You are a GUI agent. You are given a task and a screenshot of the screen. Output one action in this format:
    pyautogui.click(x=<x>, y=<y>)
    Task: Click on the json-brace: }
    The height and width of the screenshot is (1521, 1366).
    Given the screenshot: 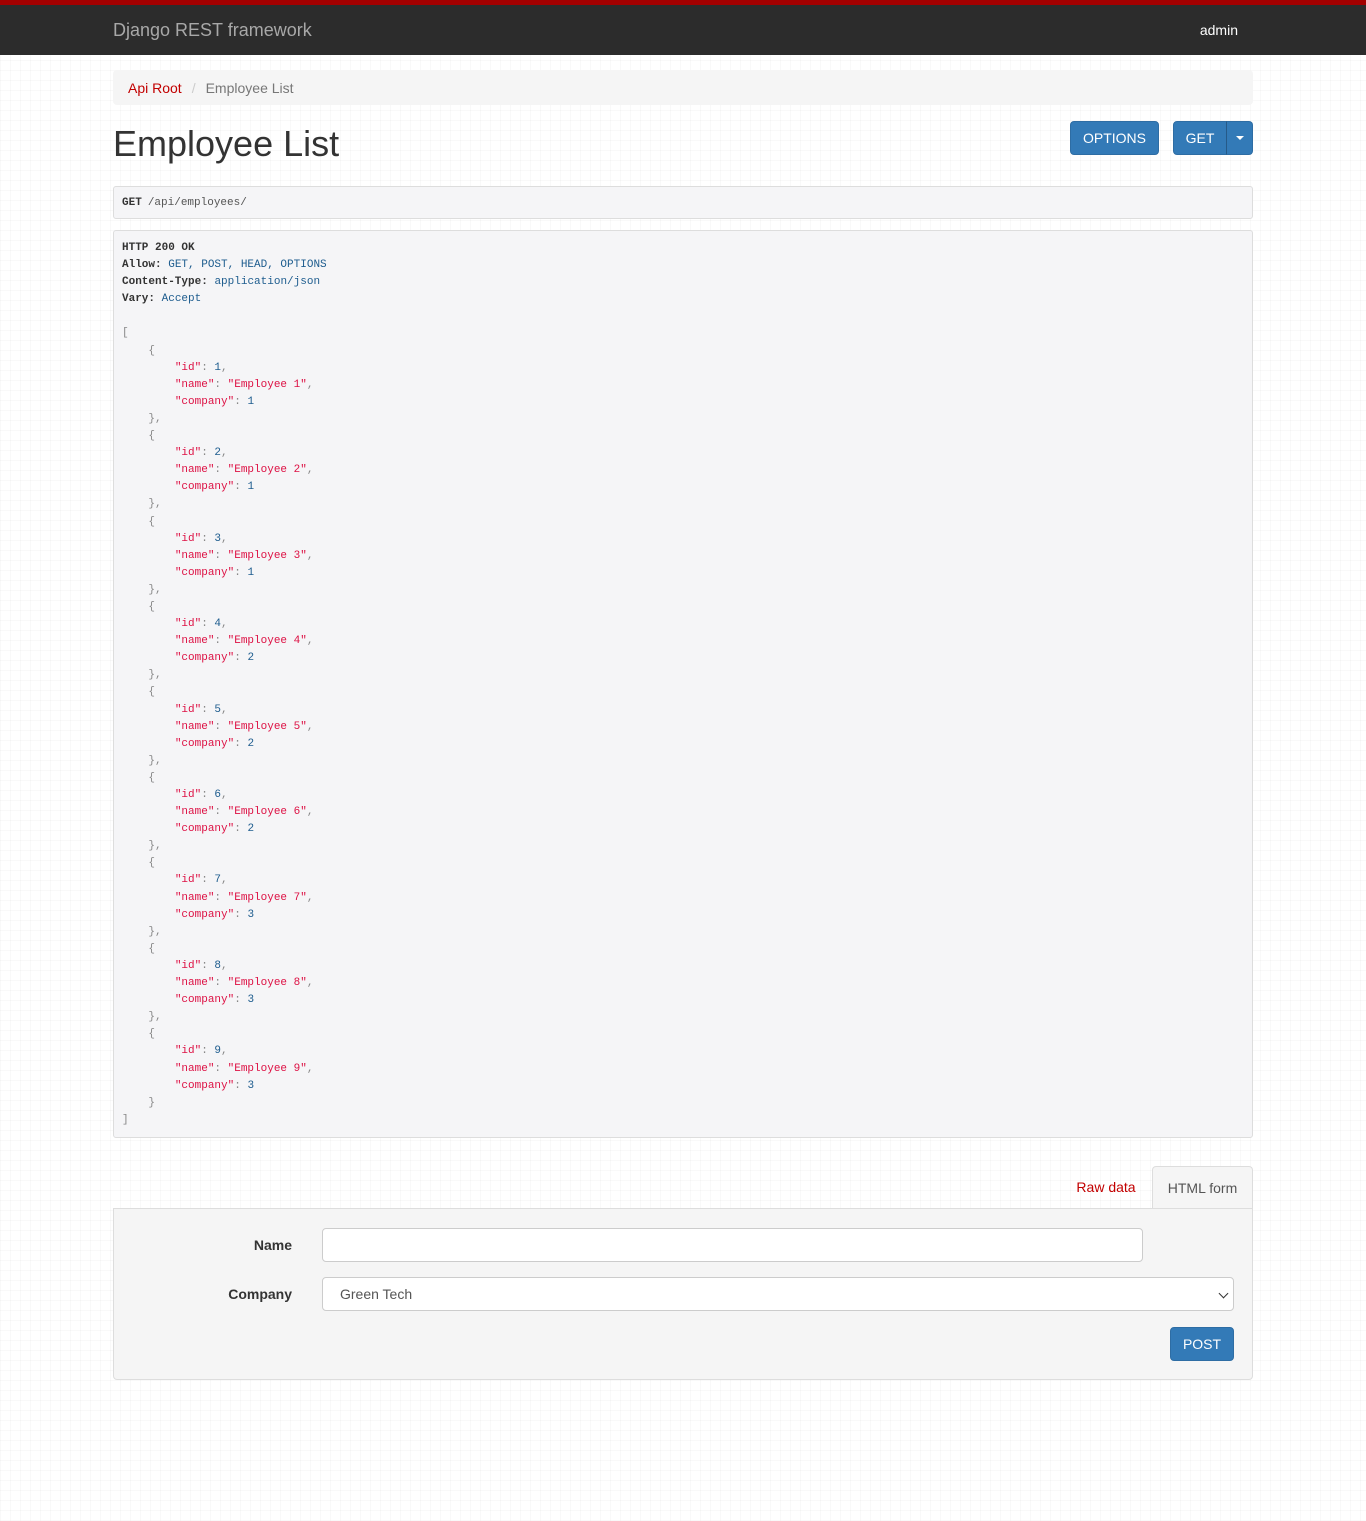 What is the action you would take?
    pyautogui.click(x=152, y=1102)
    